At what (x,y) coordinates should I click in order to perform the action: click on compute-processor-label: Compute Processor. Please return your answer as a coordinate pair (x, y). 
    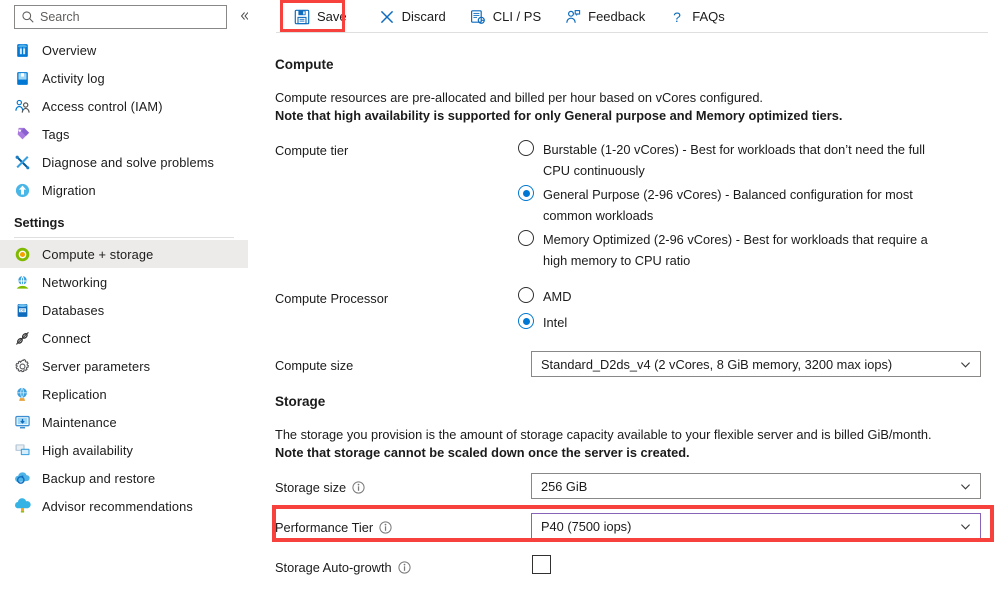
    Looking at the image, I should click on (331, 298).